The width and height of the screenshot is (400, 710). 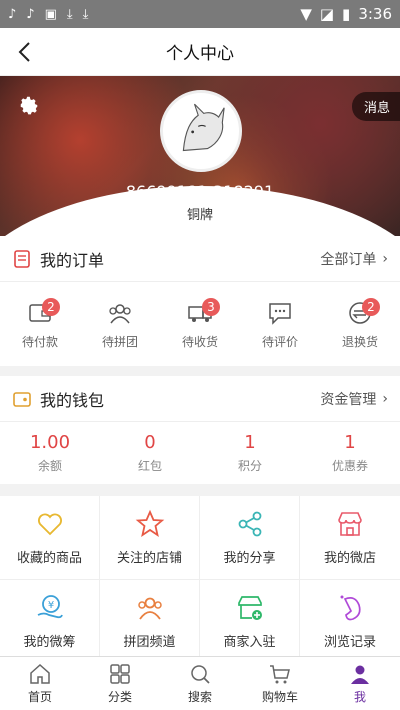 What do you see at coordinates (350, 608) in the screenshot?
I see `footprint-icon` at bounding box center [350, 608].